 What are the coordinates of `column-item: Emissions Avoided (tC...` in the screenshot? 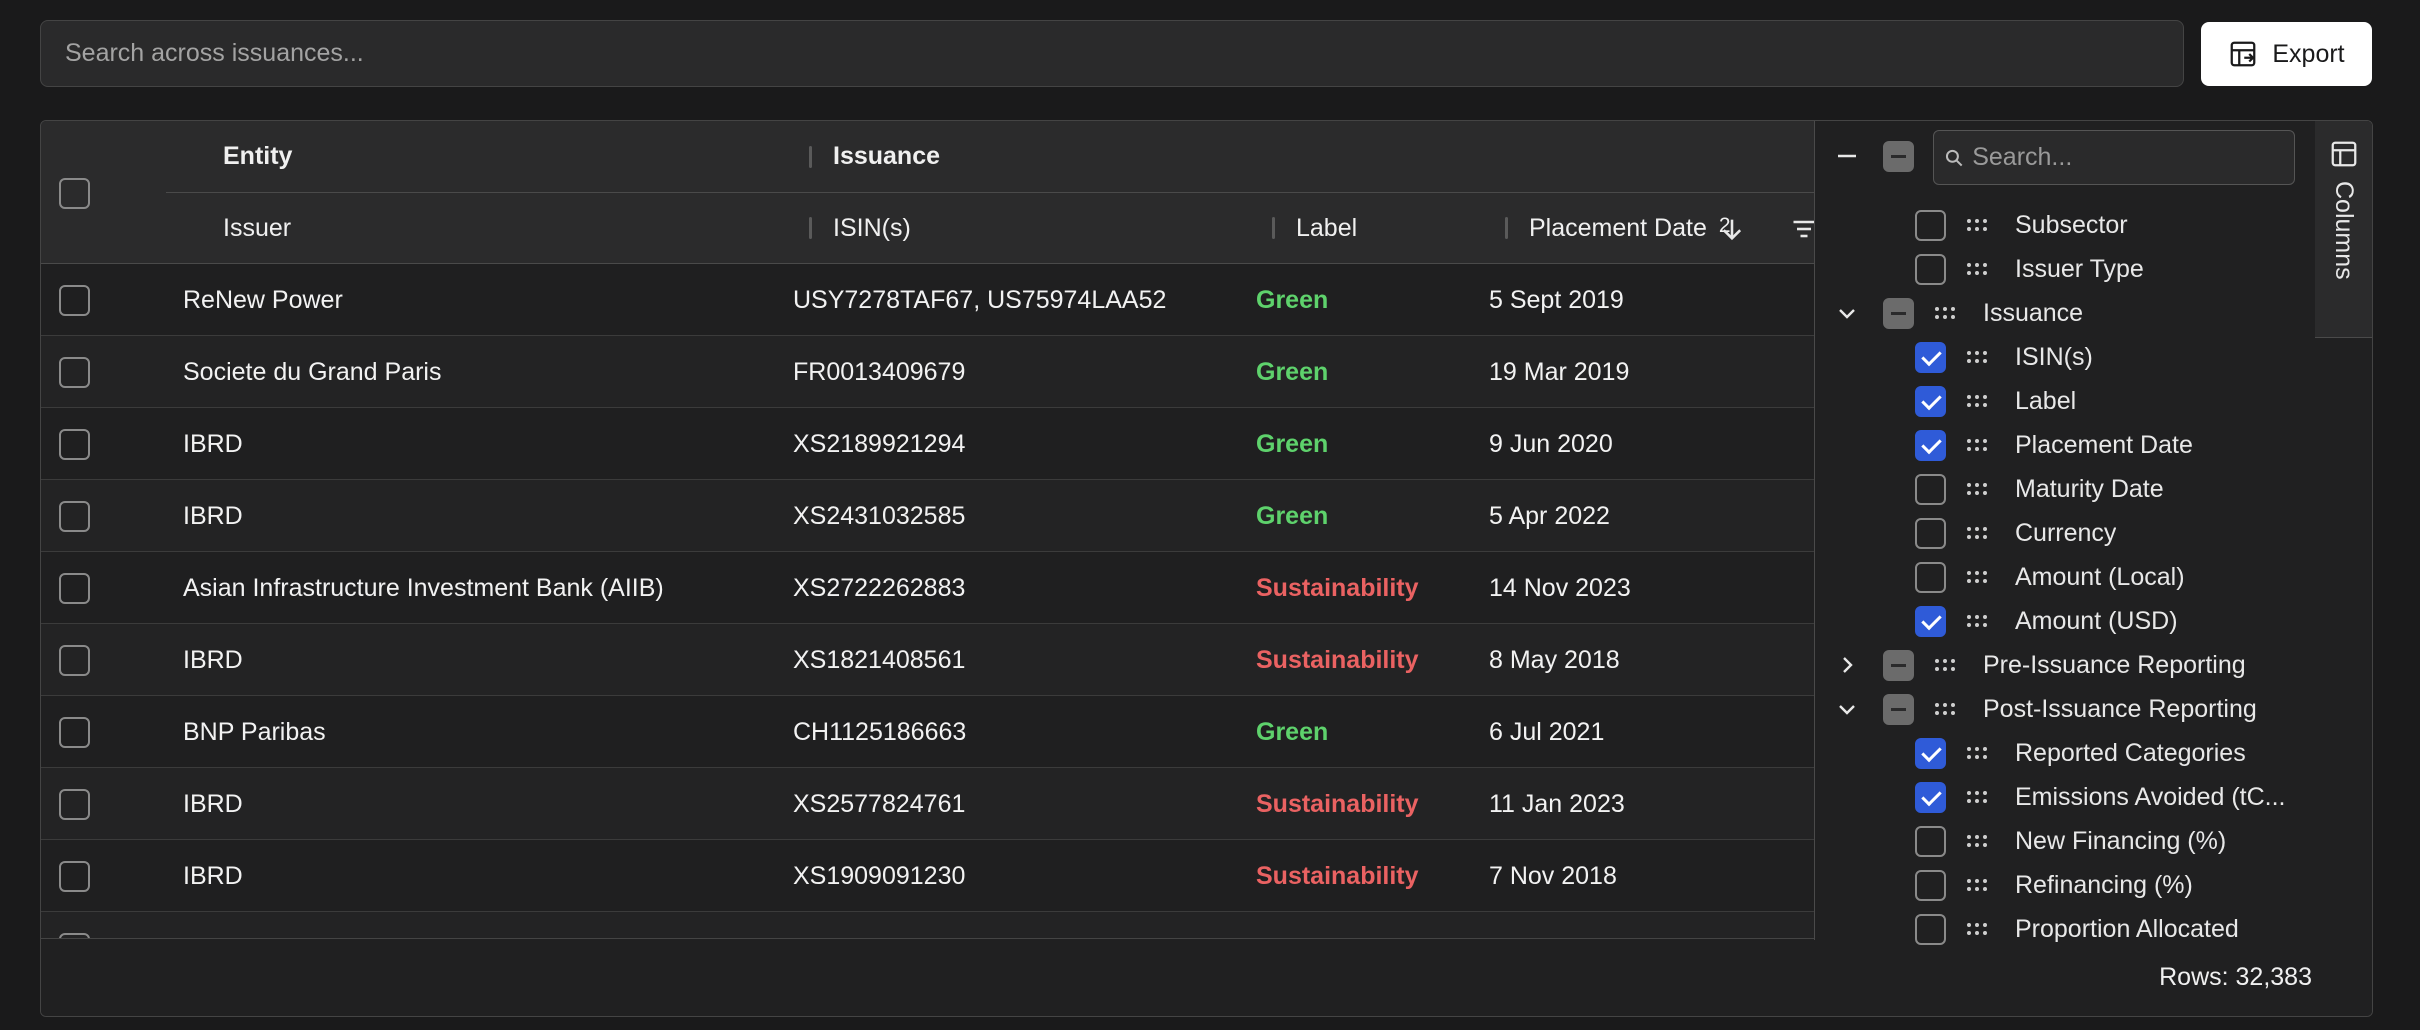 It's located at (2065, 797).